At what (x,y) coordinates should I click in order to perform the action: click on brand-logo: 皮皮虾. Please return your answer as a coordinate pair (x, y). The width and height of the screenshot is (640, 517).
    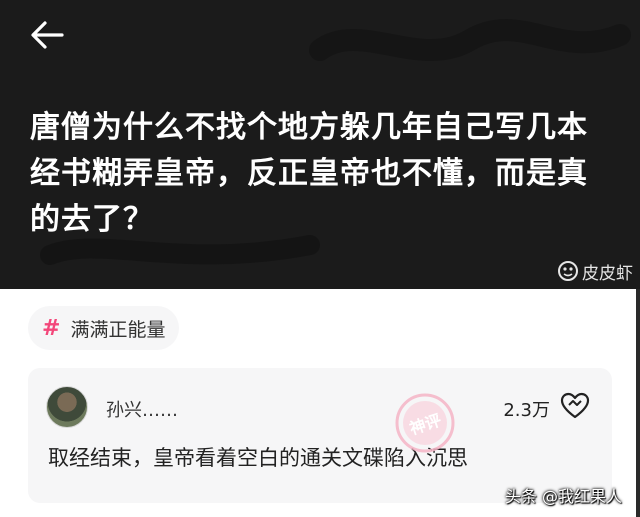
    Looking at the image, I should click on (595, 271).